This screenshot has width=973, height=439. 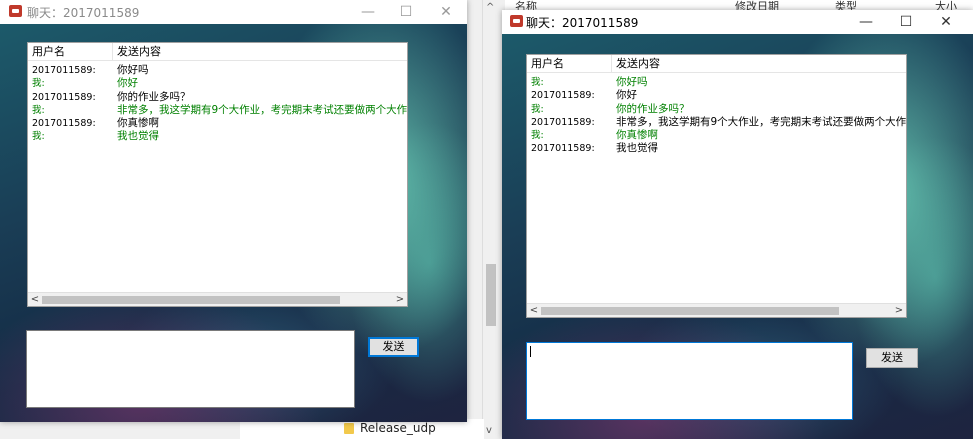 What do you see at coordinates (217, 83) in the screenshot?
I see `message-row: 我: 你好` at bounding box center [217, 83].